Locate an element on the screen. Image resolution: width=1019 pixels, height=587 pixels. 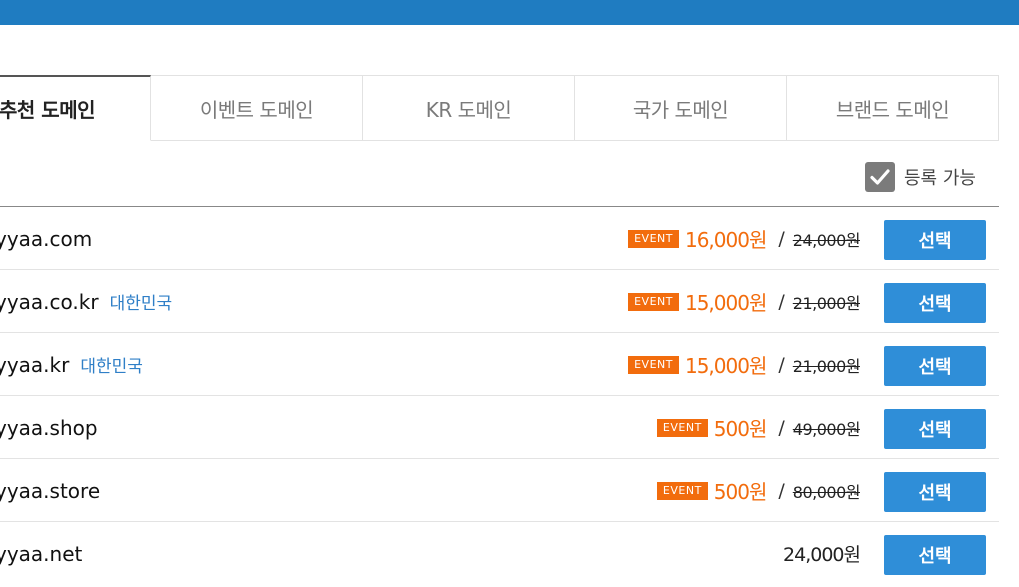
price-info: EVENT 500원 / 49,000원 is located at coordinates (758, 427).